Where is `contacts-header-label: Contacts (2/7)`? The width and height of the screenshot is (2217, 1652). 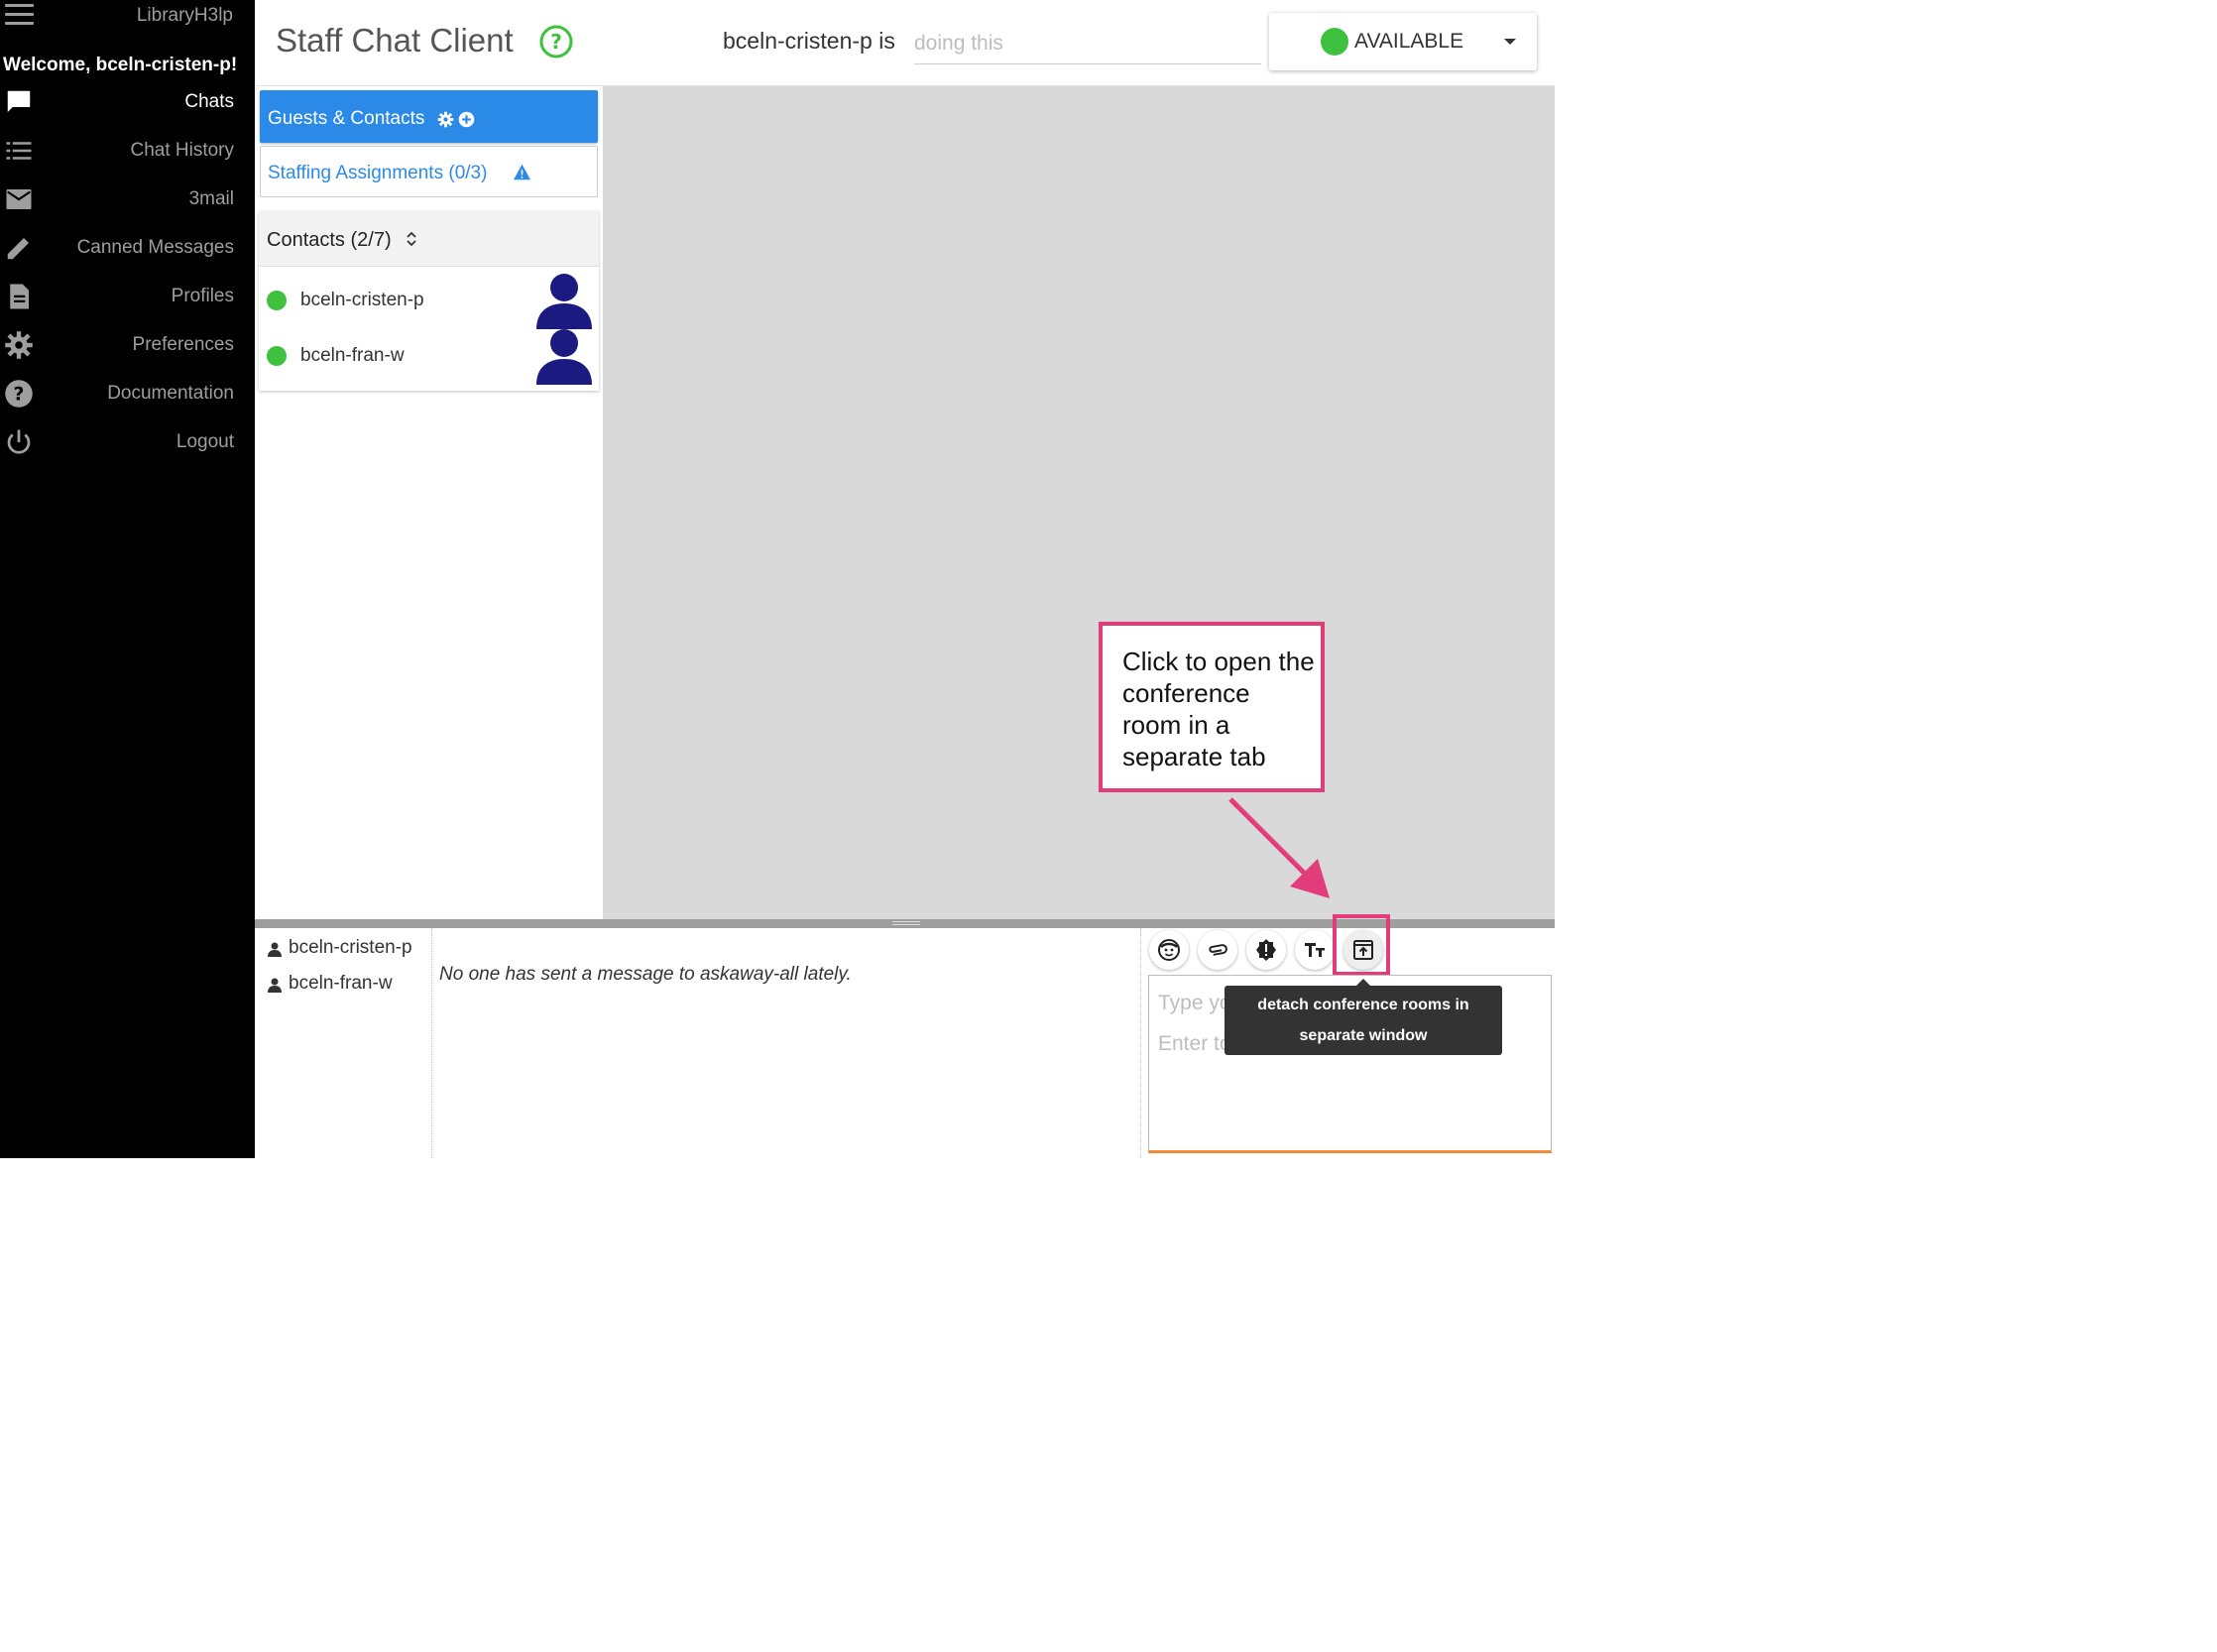 contacts-header-label: Contacts (2/7) is located at coordinates (329, 240).